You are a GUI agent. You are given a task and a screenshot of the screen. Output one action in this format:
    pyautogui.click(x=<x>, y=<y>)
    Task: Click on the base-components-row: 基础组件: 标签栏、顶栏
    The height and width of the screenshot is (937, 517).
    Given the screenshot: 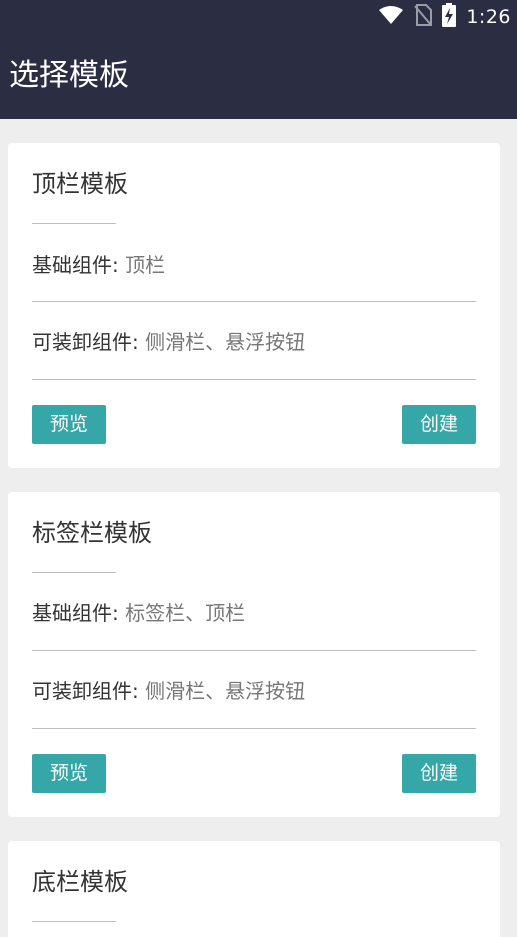 What is the action you would take?
    pyautogui.click(x=138, y=613)
    